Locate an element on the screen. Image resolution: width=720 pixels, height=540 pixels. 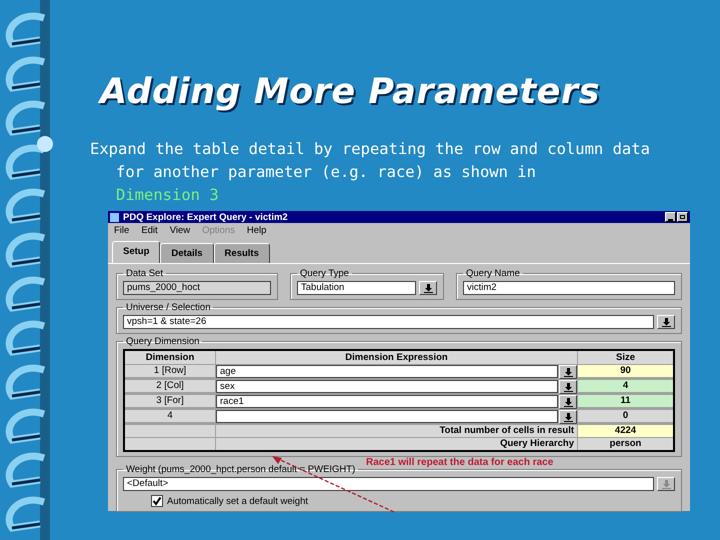
maximize-button is located at coordinates (682, 217).